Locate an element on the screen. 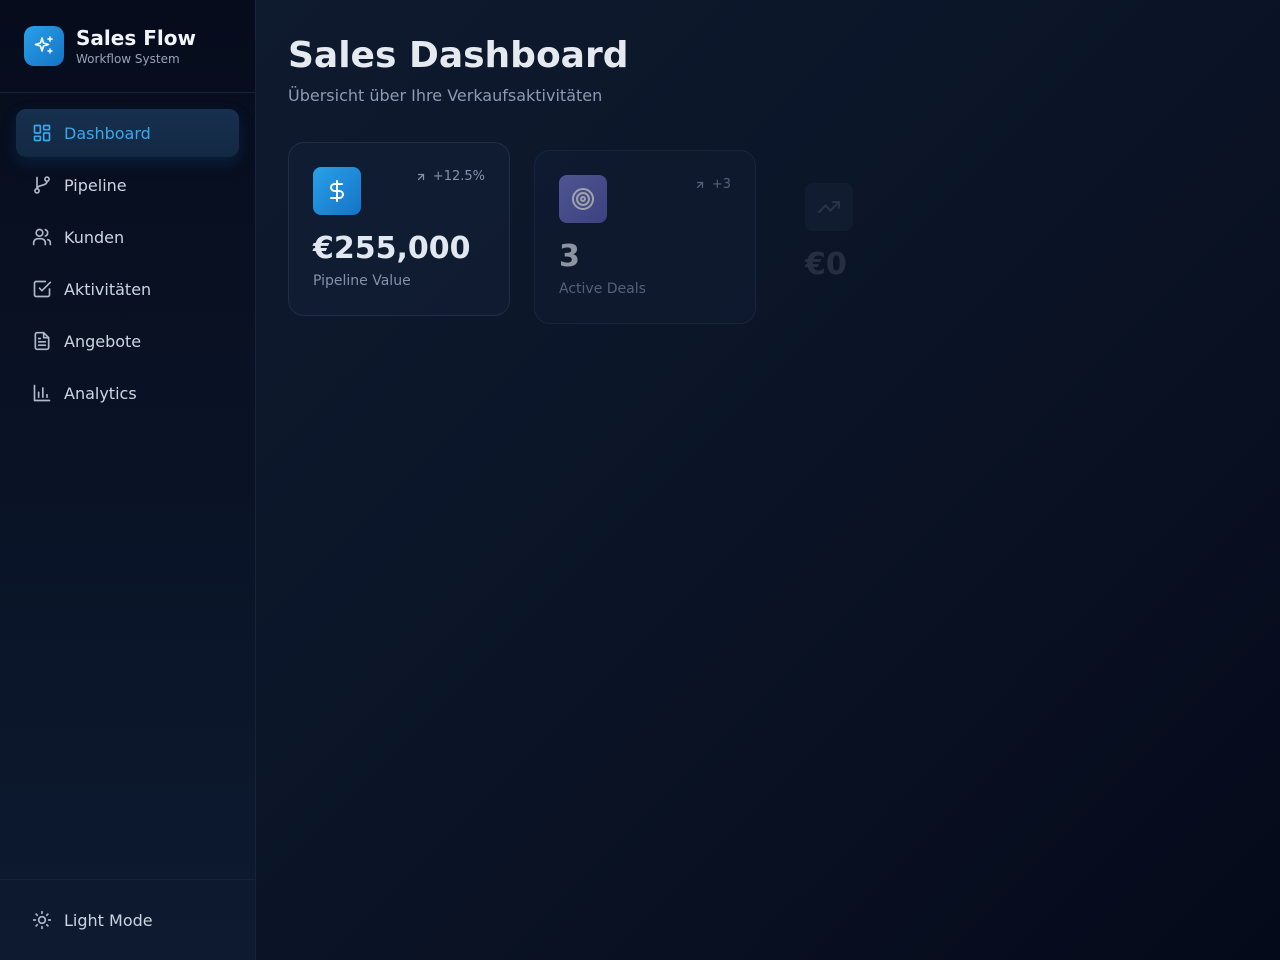 This screenshot has height=960, width=1280. sidebar-item-aktivitaeten: Aktivitäten is located at coordinates (127, 289).